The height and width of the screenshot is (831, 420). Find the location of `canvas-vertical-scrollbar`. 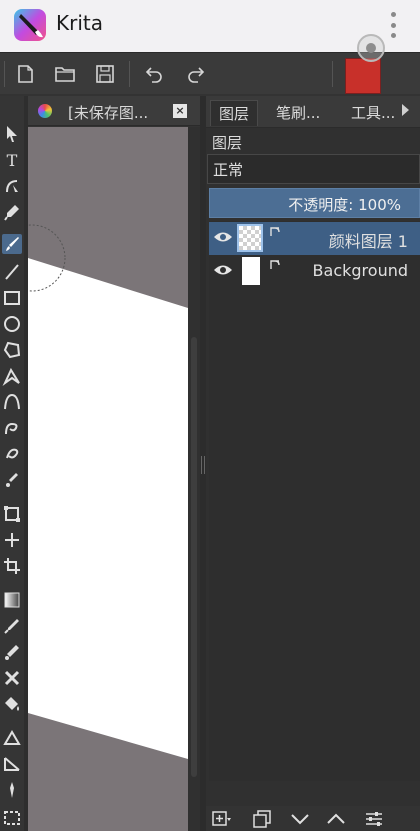

canvas-vertical-scrollbar is located at coordinates (194, 479).